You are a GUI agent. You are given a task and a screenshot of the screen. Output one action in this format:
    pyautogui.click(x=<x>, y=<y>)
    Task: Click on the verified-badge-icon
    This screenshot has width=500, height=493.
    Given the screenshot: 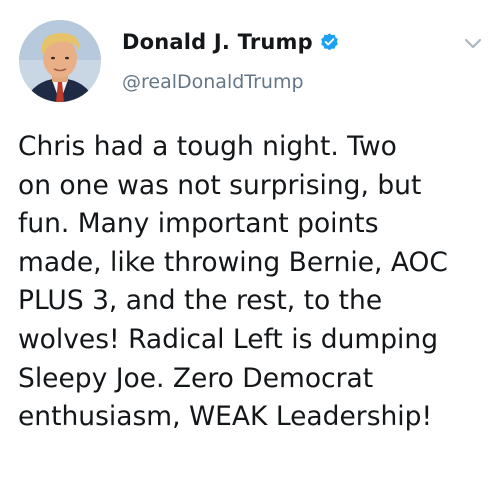 What is the action you would take?
    pyautogui.click(x=329, y=42)
    